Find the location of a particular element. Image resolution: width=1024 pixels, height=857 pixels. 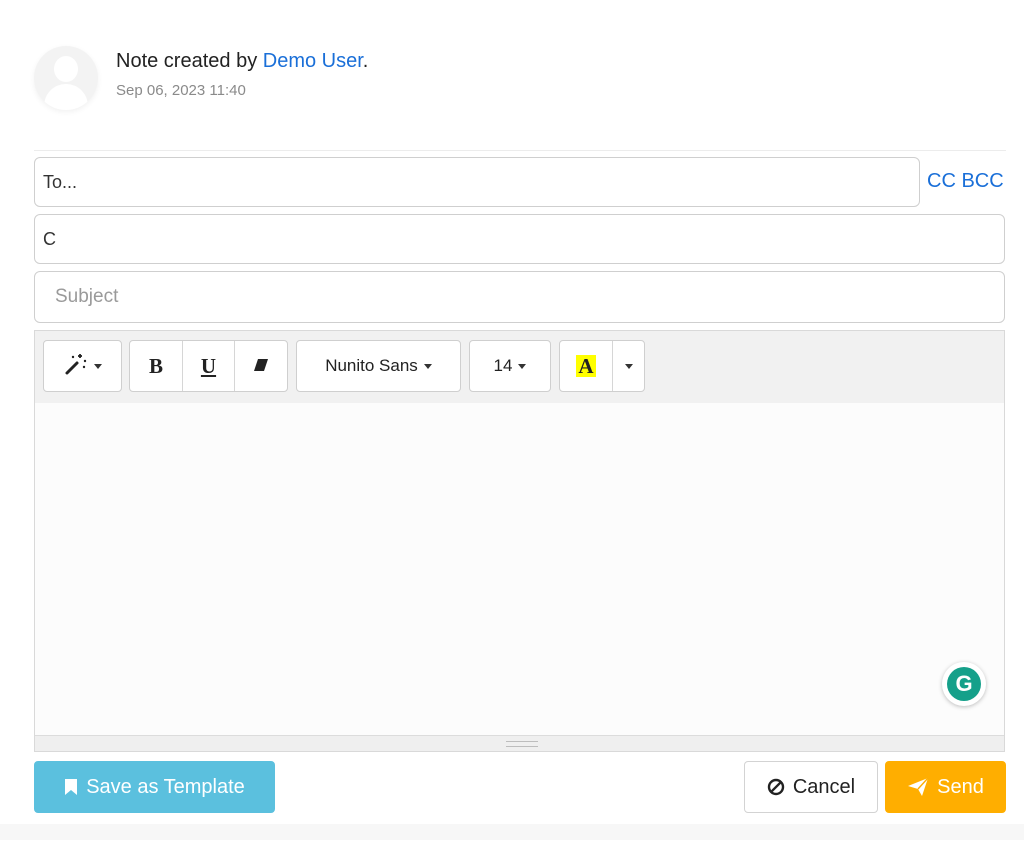

avatar is located at coordinates (66, 78).